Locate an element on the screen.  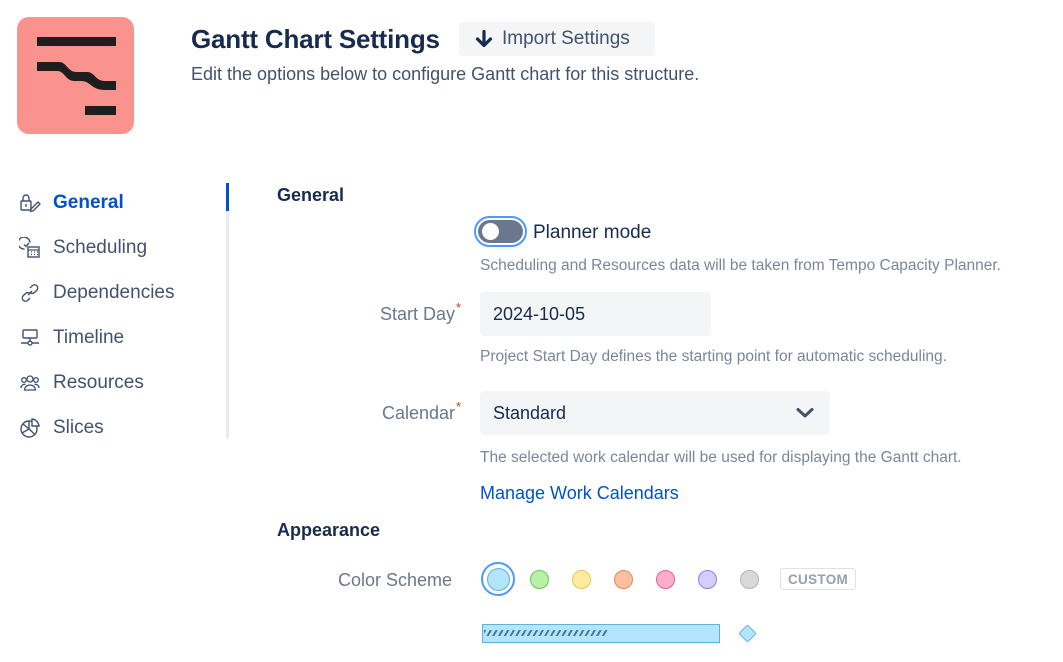
swatch-purple is located at coordinates (707, 579).